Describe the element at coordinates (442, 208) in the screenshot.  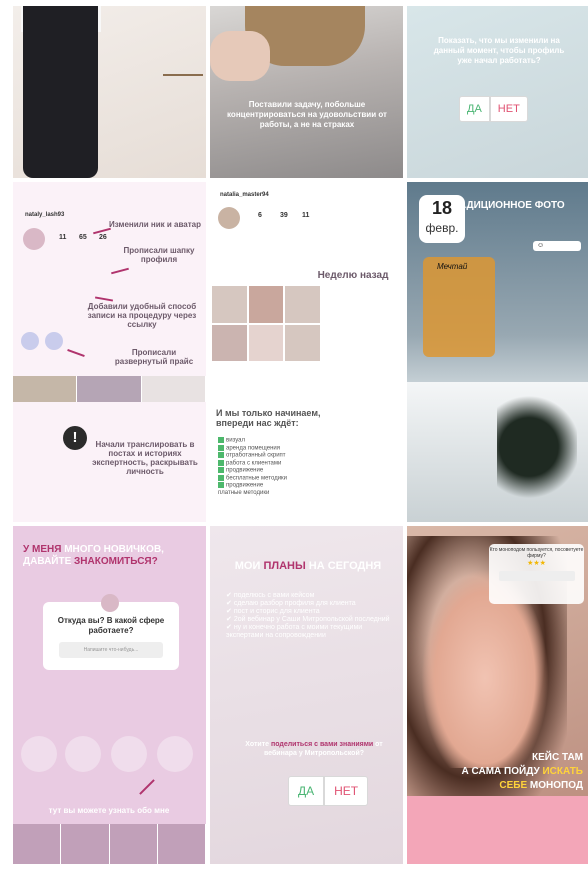
I see `date-day: 18` at that location.